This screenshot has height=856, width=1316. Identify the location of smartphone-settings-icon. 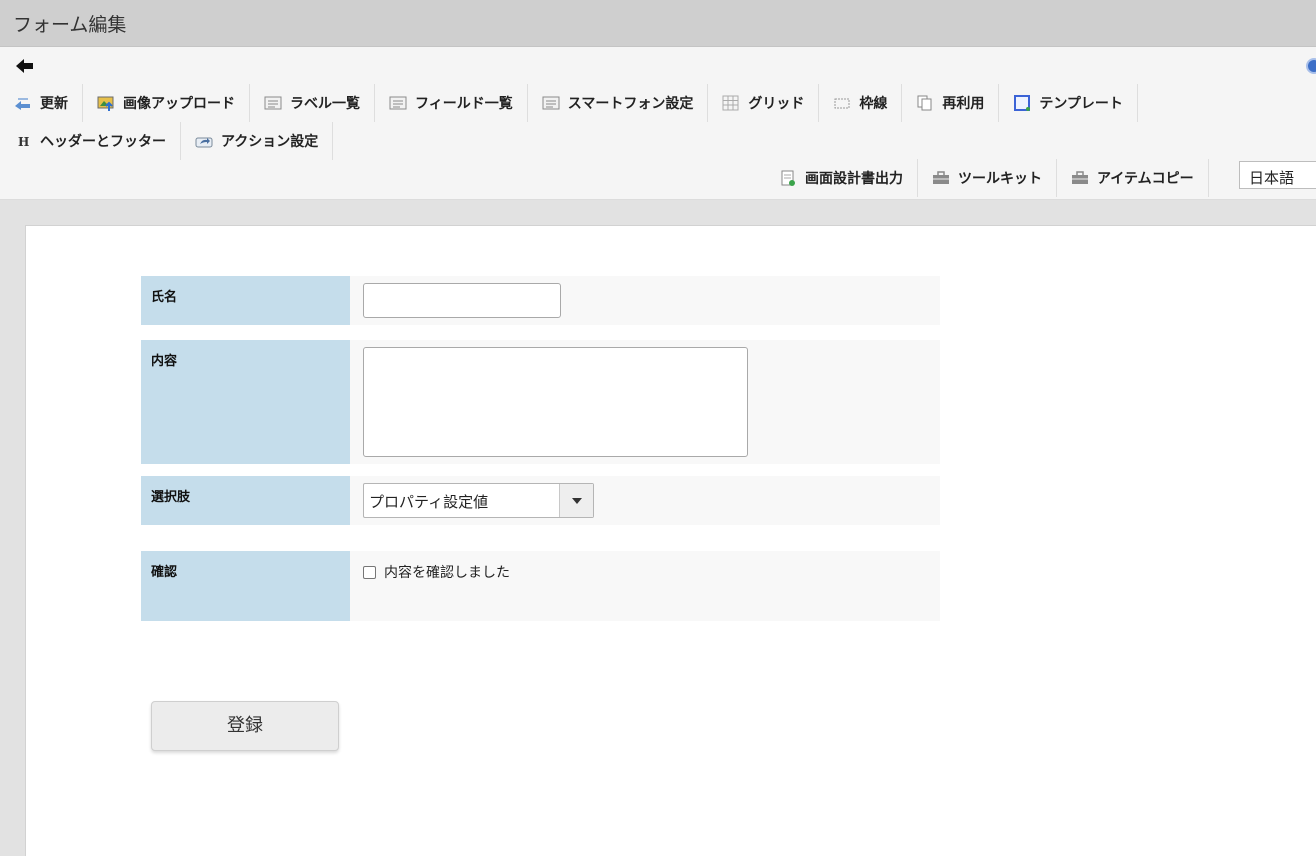
(551, 103).